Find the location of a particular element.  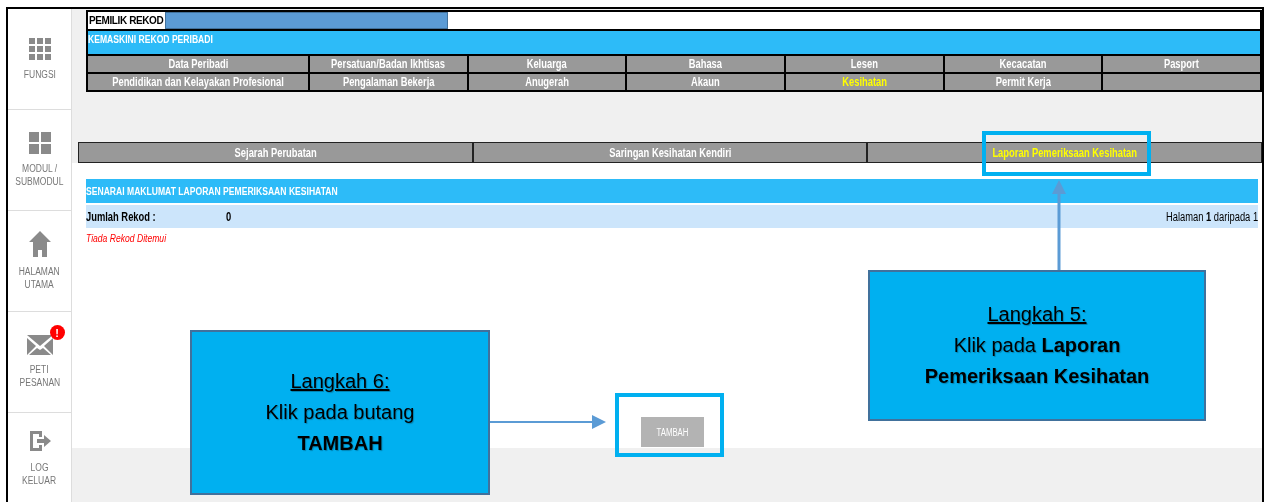

sidebar-item: HALAMAN UTAMA is located at coordinates (39, 261).